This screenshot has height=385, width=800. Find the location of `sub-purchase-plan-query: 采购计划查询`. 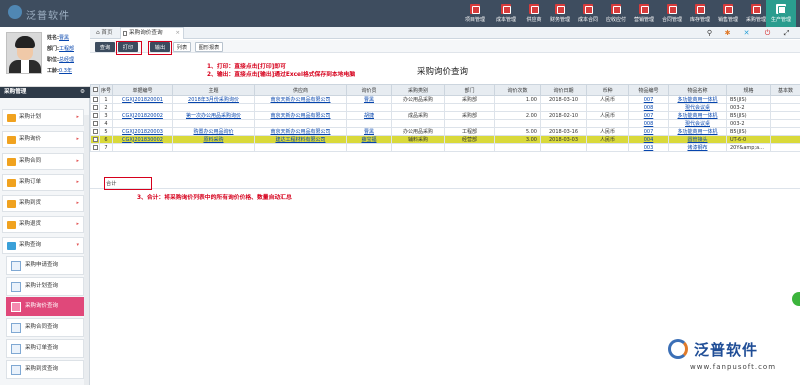

sub-purchase-plan-query: 采购计划查询 is located at coordinates (45, 286).